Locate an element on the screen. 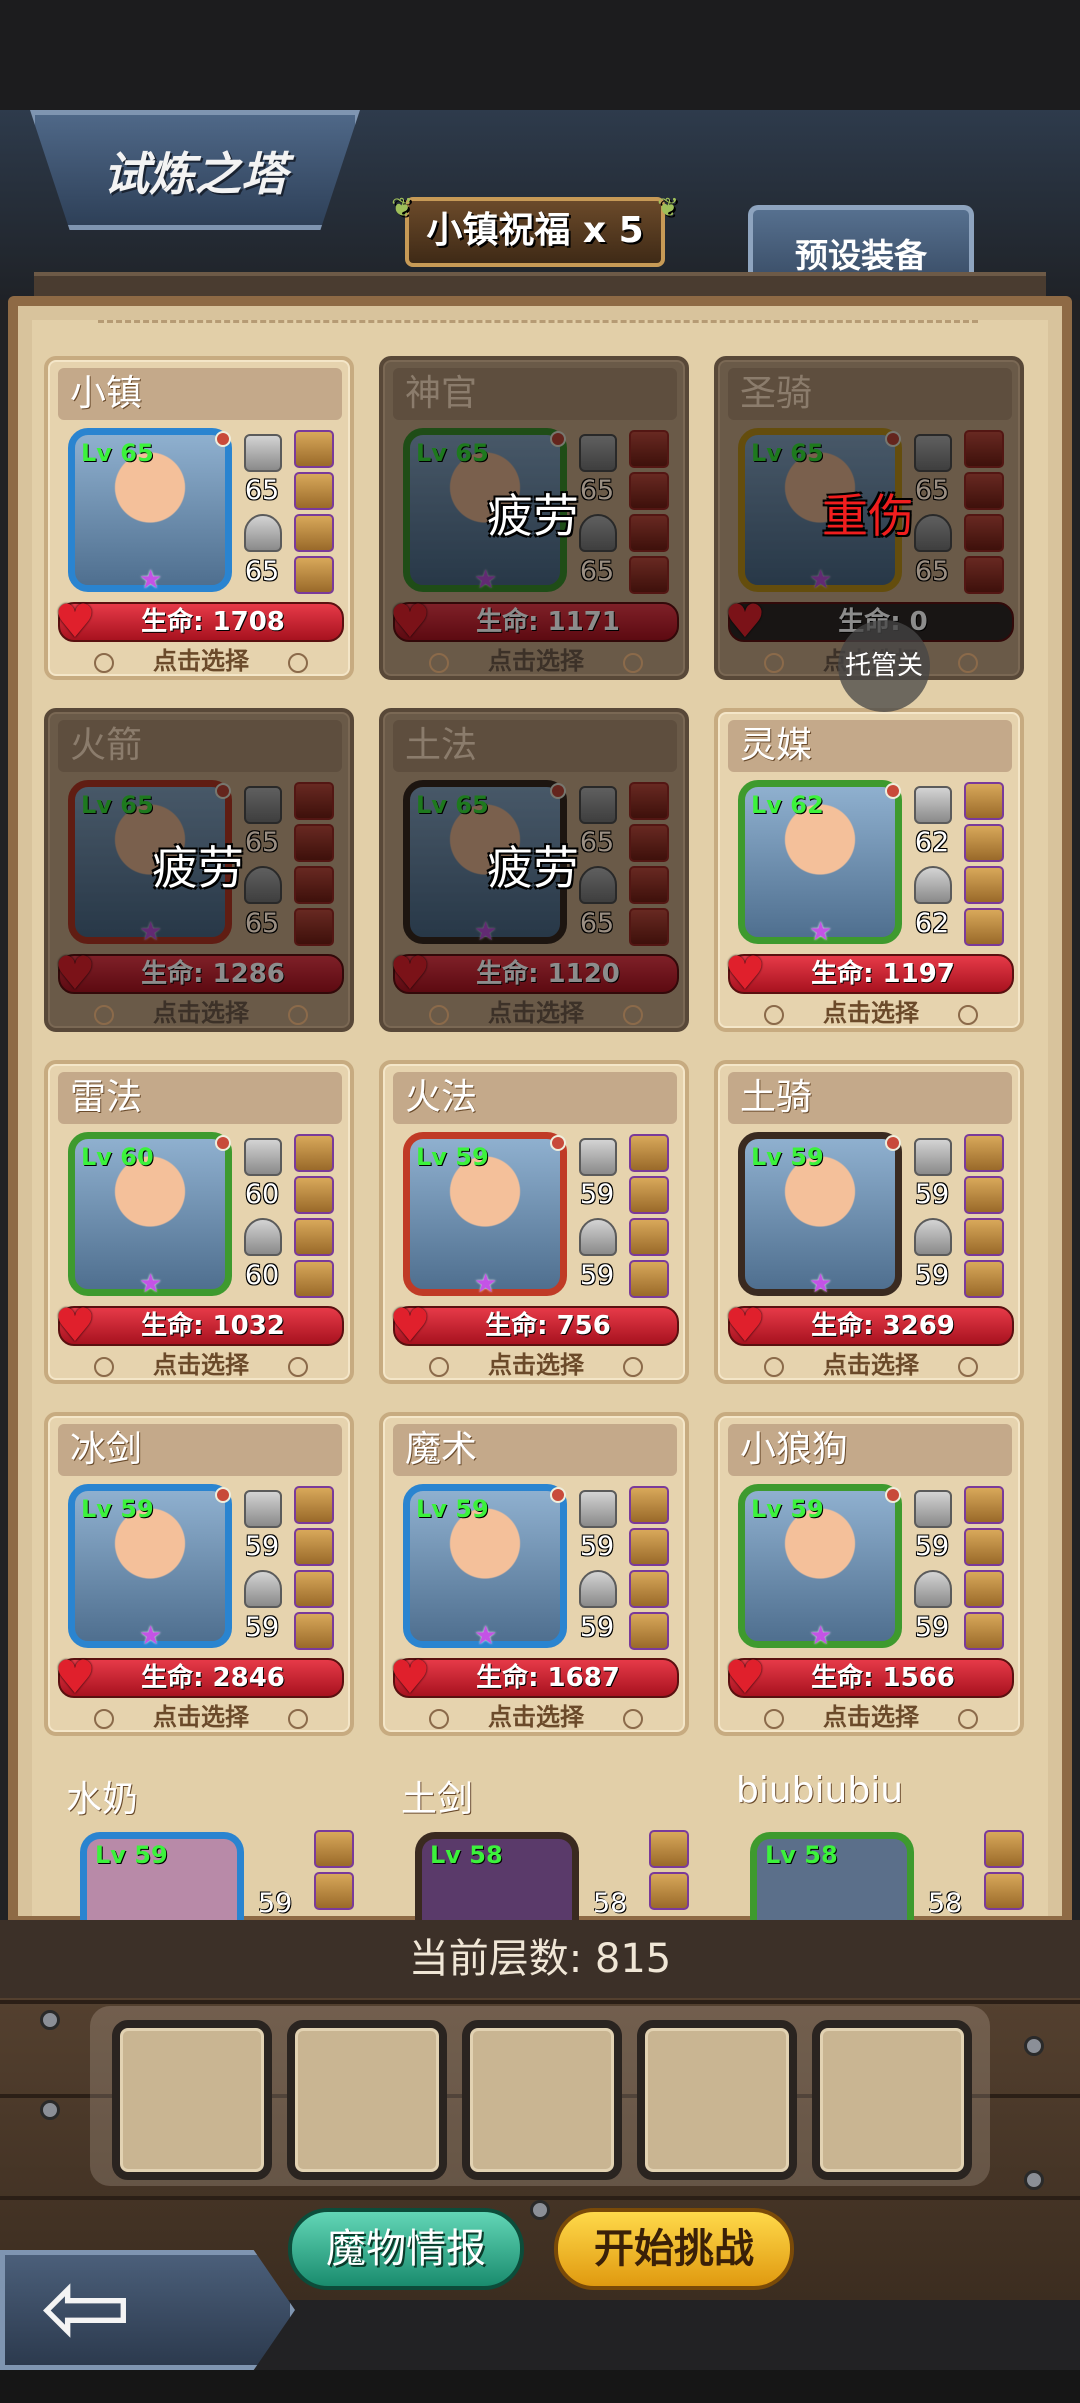 Image resolution: width=1080 pixels, height=2403 pixels. hero-card: 土法 Lv 65 ★ 65 65 疲劳 ♥ 生命: 1120 点击选择 is located at coordinates (534, 870).